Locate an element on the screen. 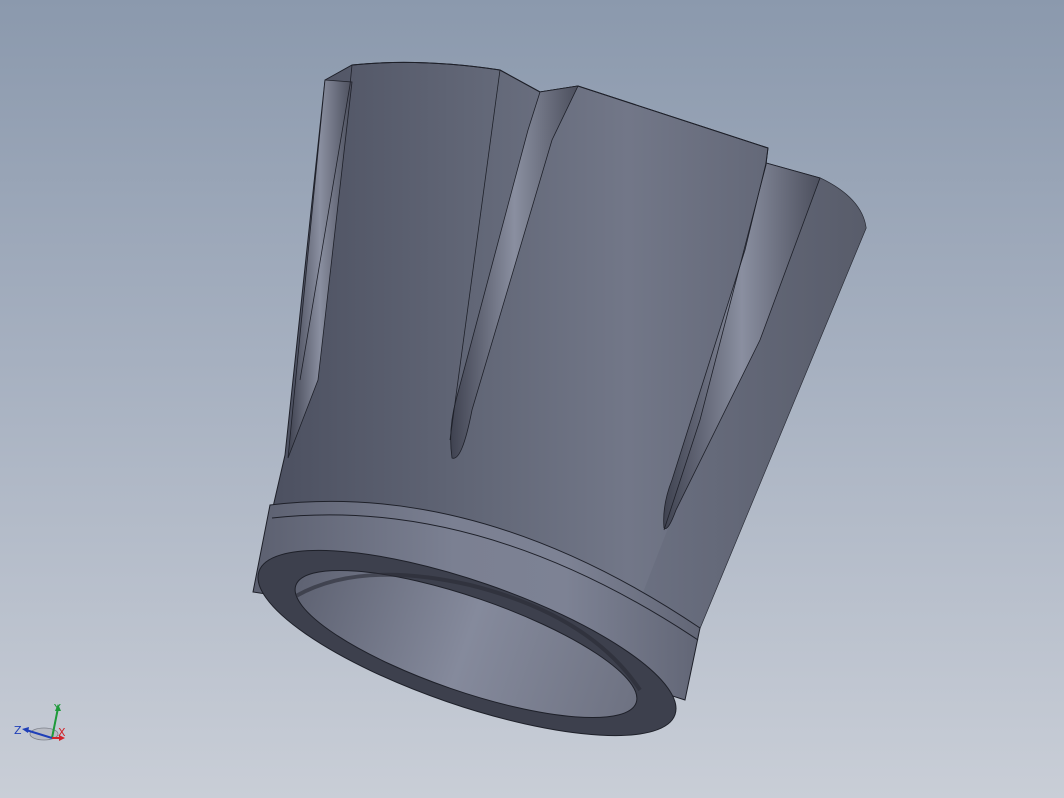 The height and width of the screenshot is (798, 1064). z-axis-label: Z is located at coordinates (18, 730).